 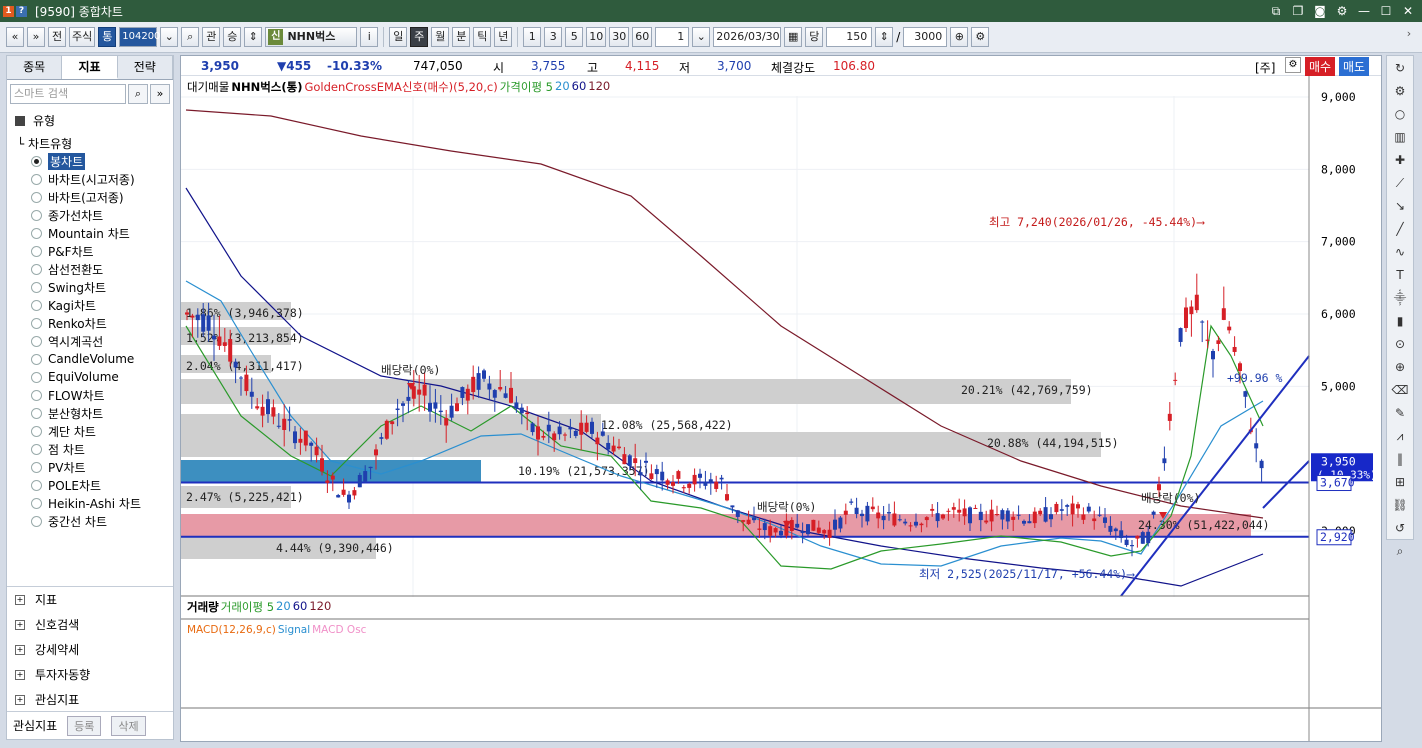 What do you see at coordinates (169, 37) in the screenshot?
I see `code-dropdown-icon: ⌄` at bounding box center [169, 37].